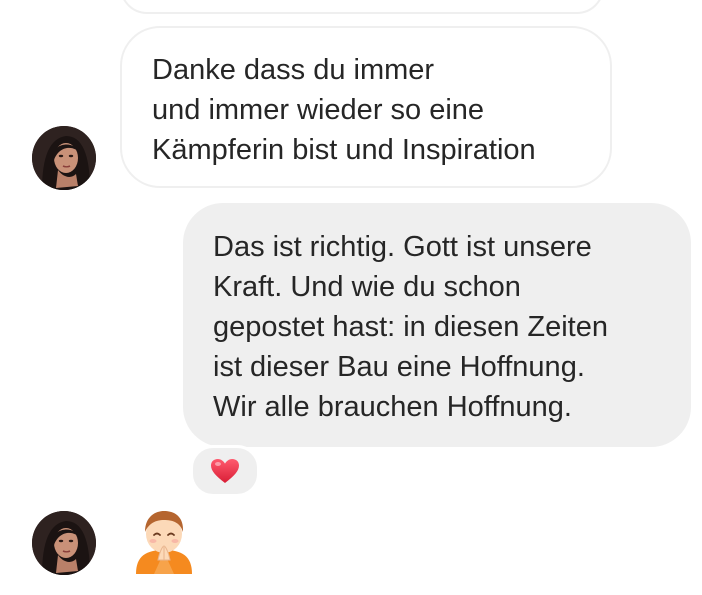 This screenshot has width=702, height=595. Describe the element at coordinates (399, 367) in the screenshot. I see `message-line: ist dieser Bau eine Hoffnung.` at that location.